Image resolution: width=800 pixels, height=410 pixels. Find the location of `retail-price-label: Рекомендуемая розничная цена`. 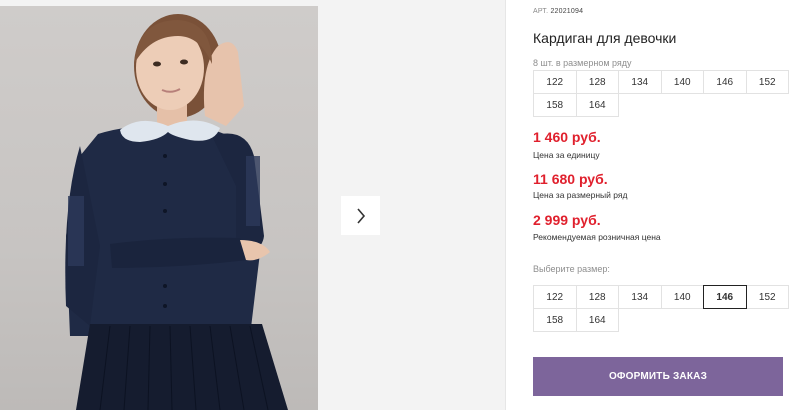

retail-price-label: Рекомендуемая розничная цена is located at coordinates (597, 237).